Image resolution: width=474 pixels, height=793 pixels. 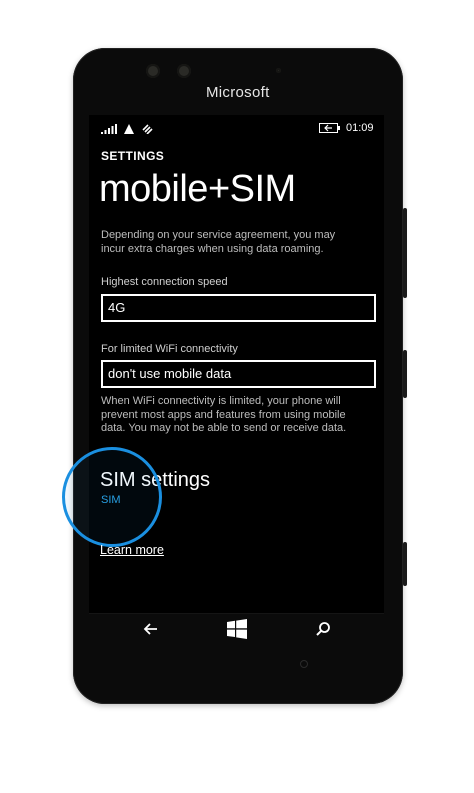 What do you see at coordinates (184, 71) in the screenshot?
I see `sensor` at bounding box center [184, 71].